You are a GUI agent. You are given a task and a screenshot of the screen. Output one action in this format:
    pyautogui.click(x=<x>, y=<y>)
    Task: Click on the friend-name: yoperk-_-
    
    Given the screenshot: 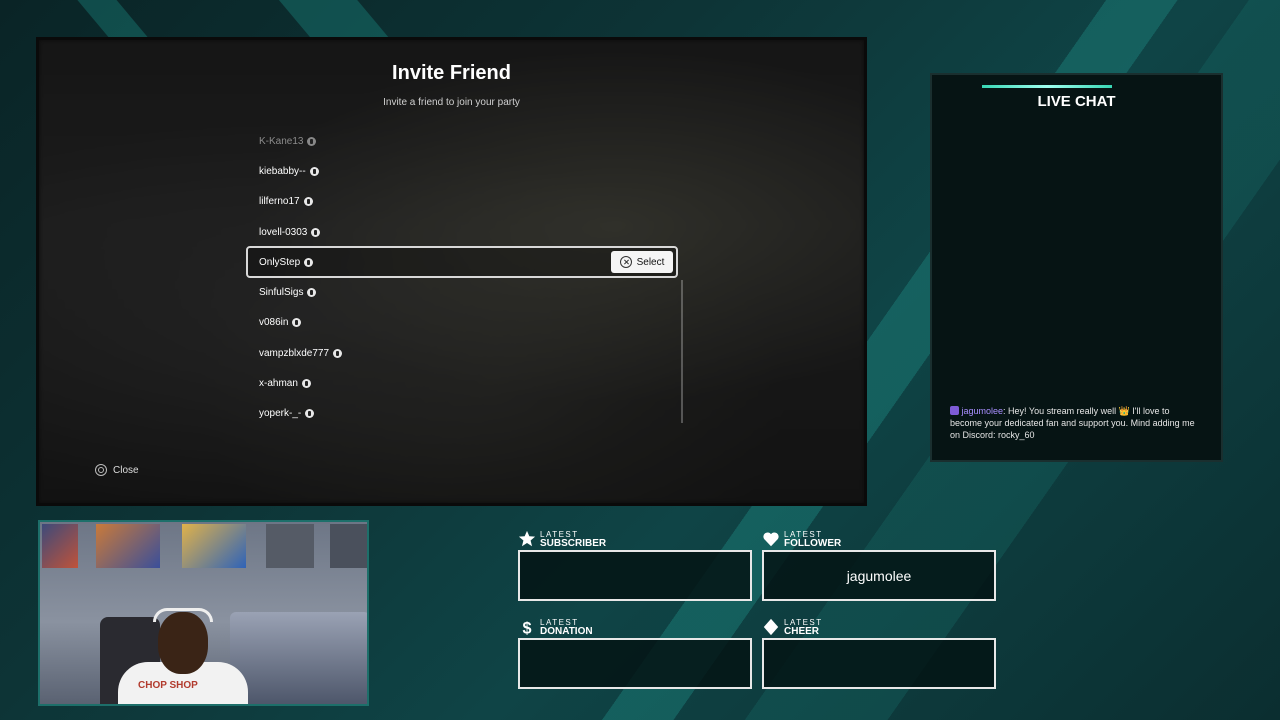 What is the action you would take?
    pyautogui.click(x=280, y=414)
    